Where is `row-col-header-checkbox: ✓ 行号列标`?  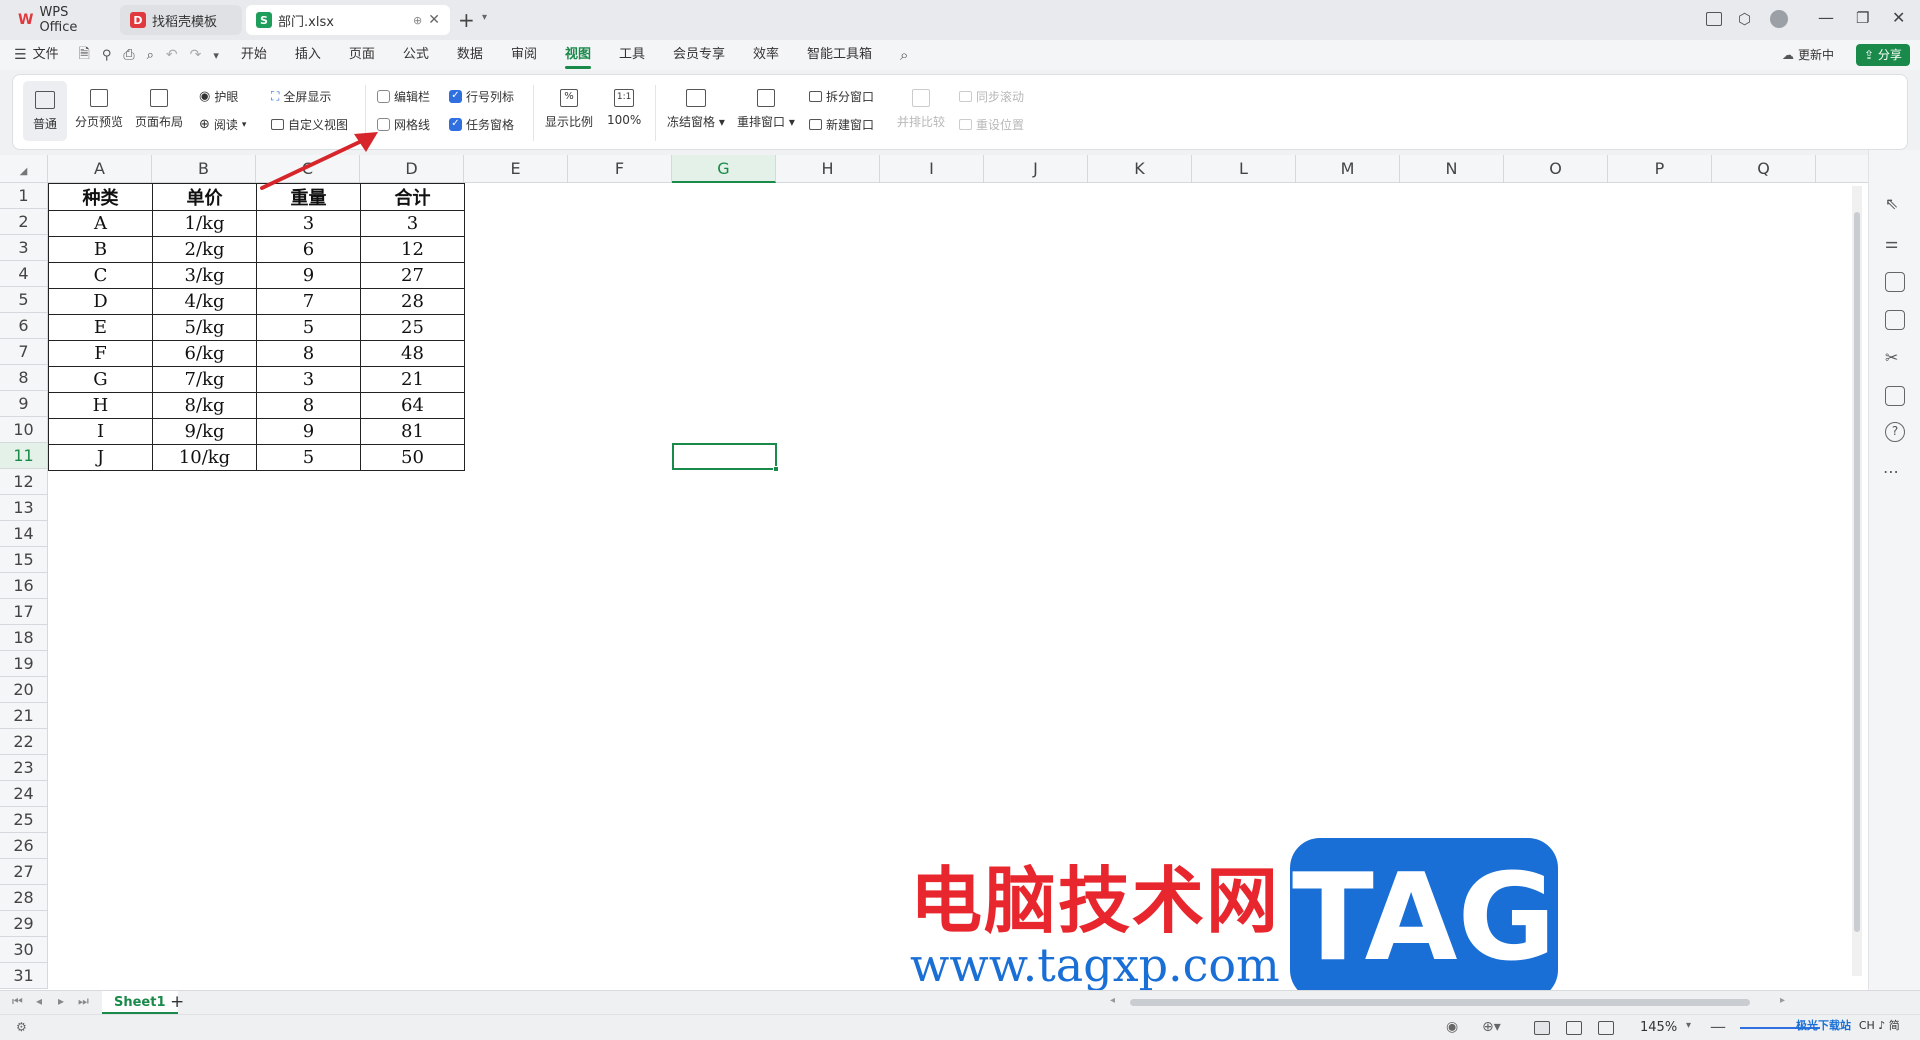
row-col-header-checkbox: ✓ 行号列标 is located at coordinates (481, 96).